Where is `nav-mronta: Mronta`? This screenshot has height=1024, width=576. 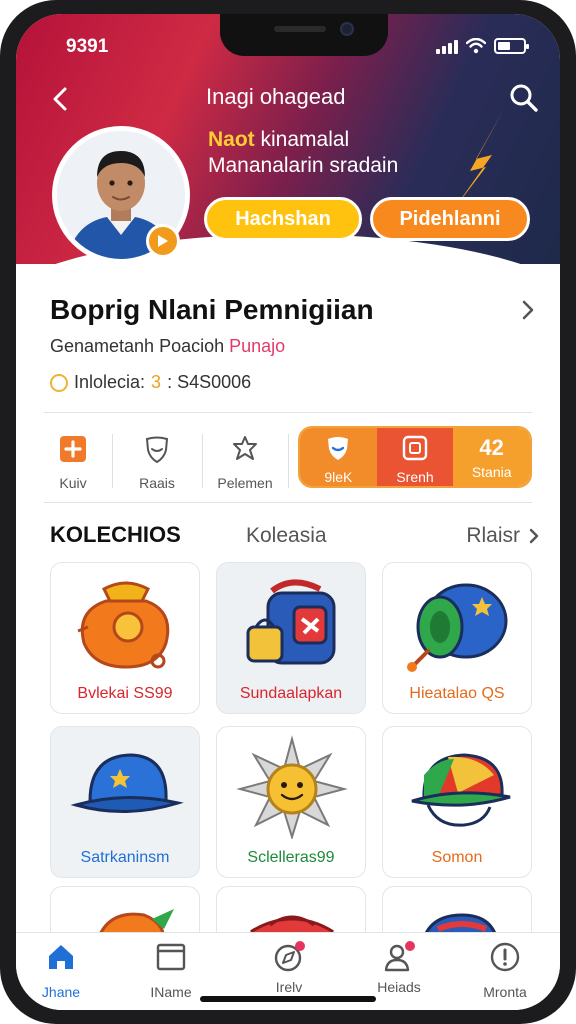 nav-mronta: Mronta is located at coordinates (505, 970).